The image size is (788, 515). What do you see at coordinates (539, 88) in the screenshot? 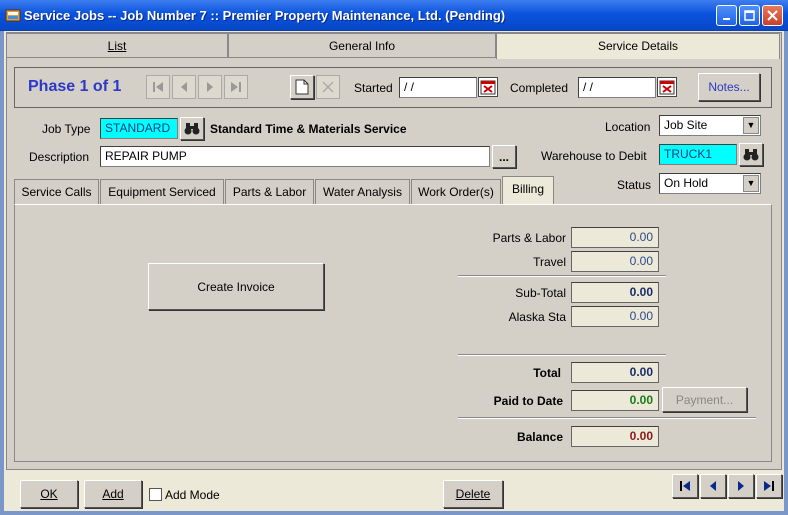
I see `completed-label: Completed` at bounding box center [539, 88].